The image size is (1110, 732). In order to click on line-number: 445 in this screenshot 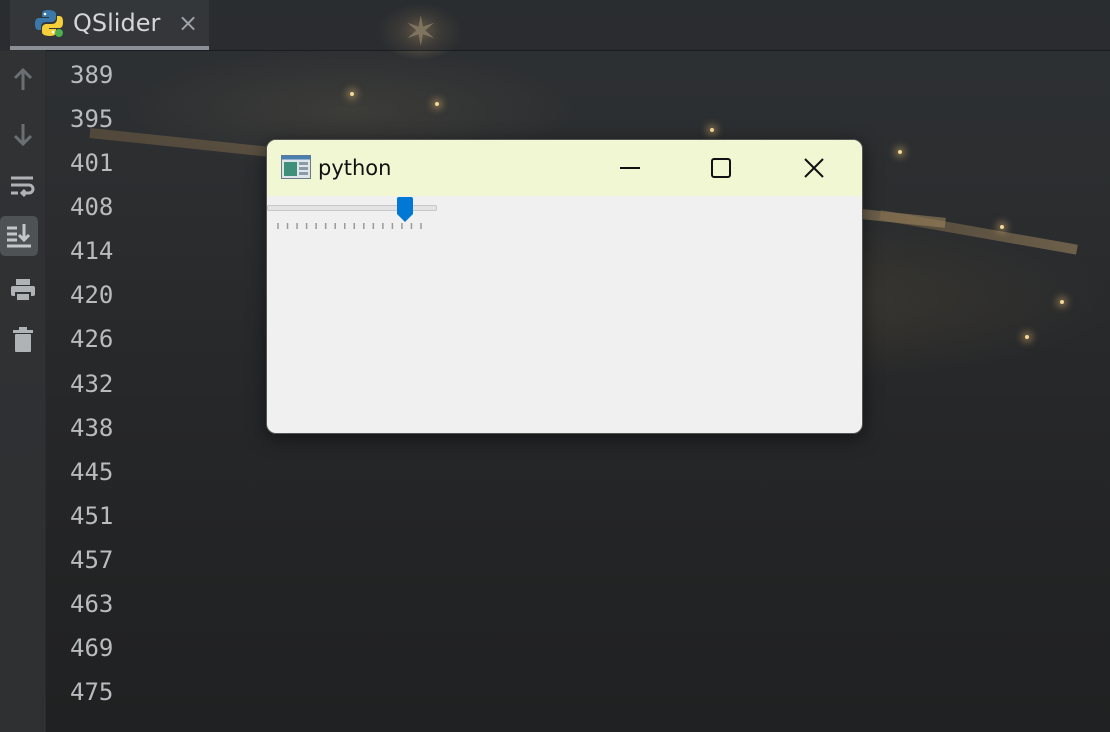, I will do `click(92, 472)`.